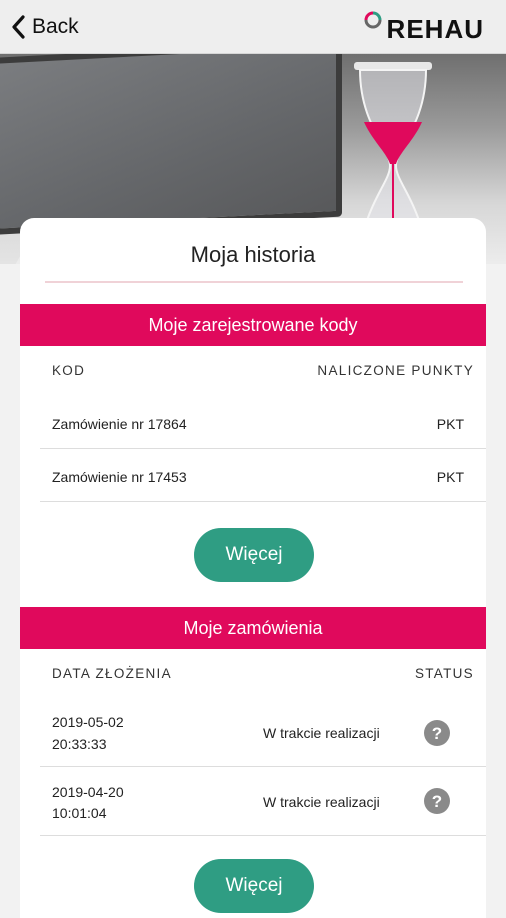  Describe the element at coordinates (119, 477) in the screenshot. I see `code-value: Zamówienie nr 17453` at that location.